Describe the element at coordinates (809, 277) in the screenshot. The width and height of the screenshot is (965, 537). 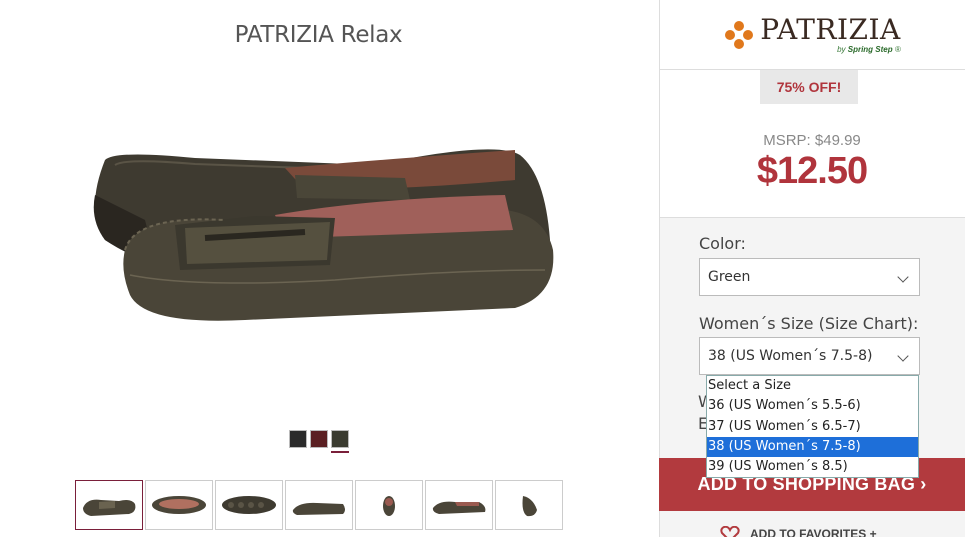
I see `color-select: Green` at that location.